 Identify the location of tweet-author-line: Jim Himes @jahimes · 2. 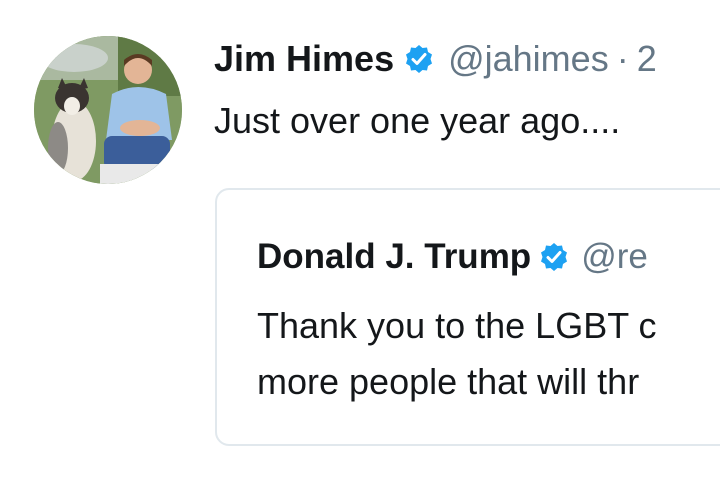
(435, 59).